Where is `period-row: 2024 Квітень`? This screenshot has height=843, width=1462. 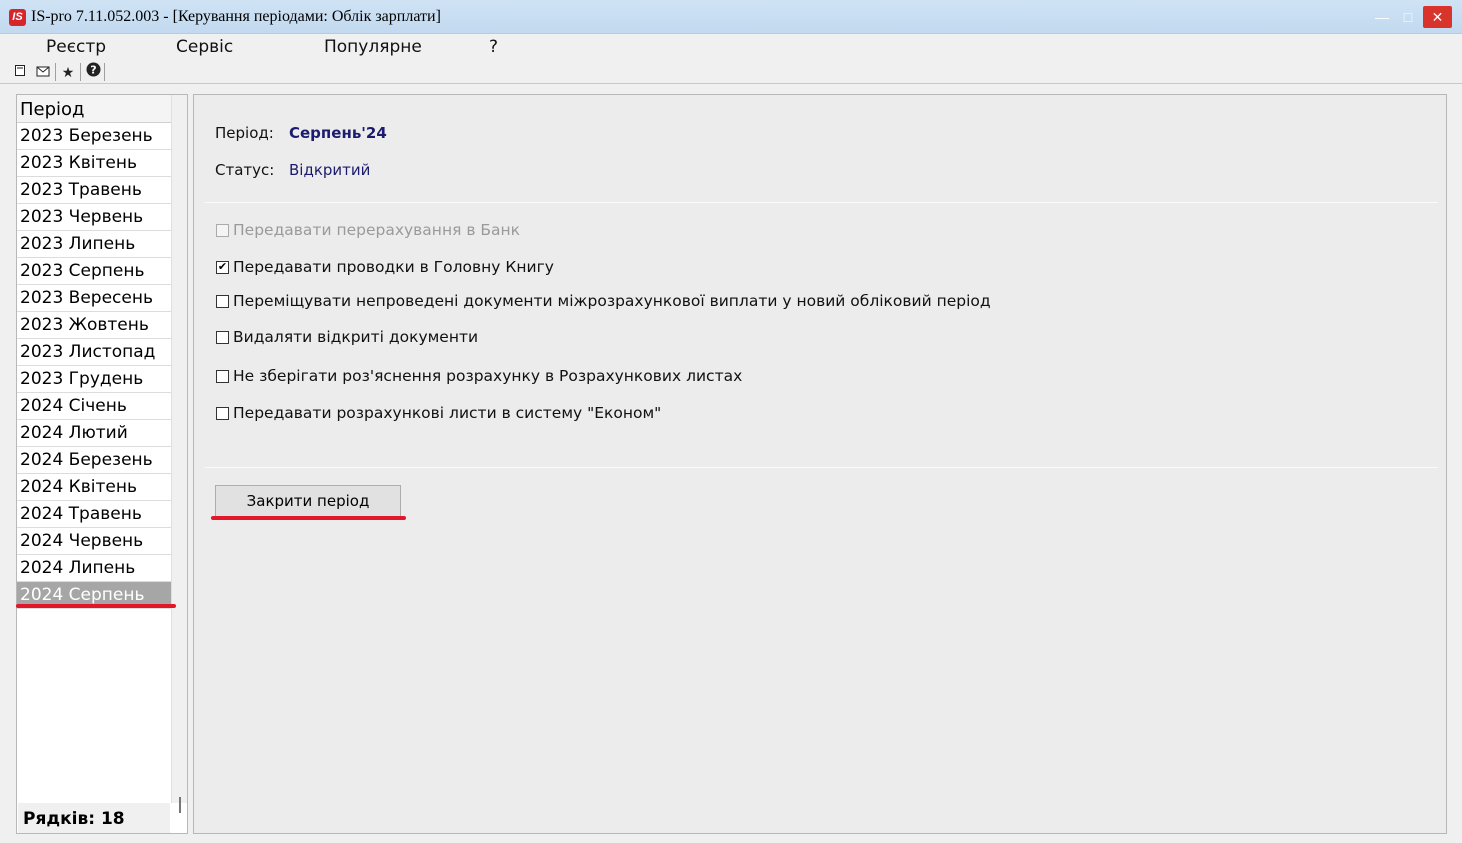
period-row: 2024 Квітень is located at coordinates (94, 487).